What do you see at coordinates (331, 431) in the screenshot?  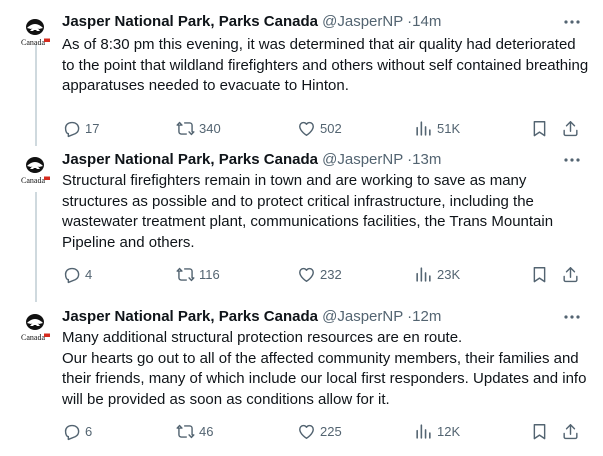 I see `like-count: 225` at bounding box center [331, 431].